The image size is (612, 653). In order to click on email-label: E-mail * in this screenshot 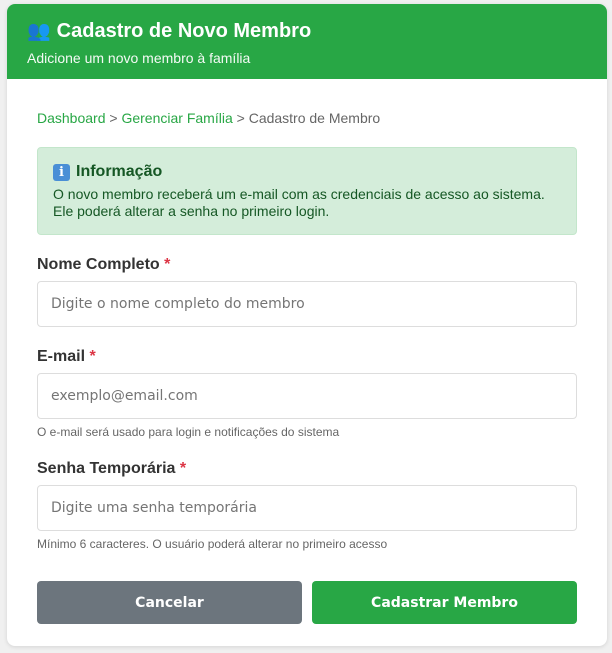, I will do `click(66, 356)`.